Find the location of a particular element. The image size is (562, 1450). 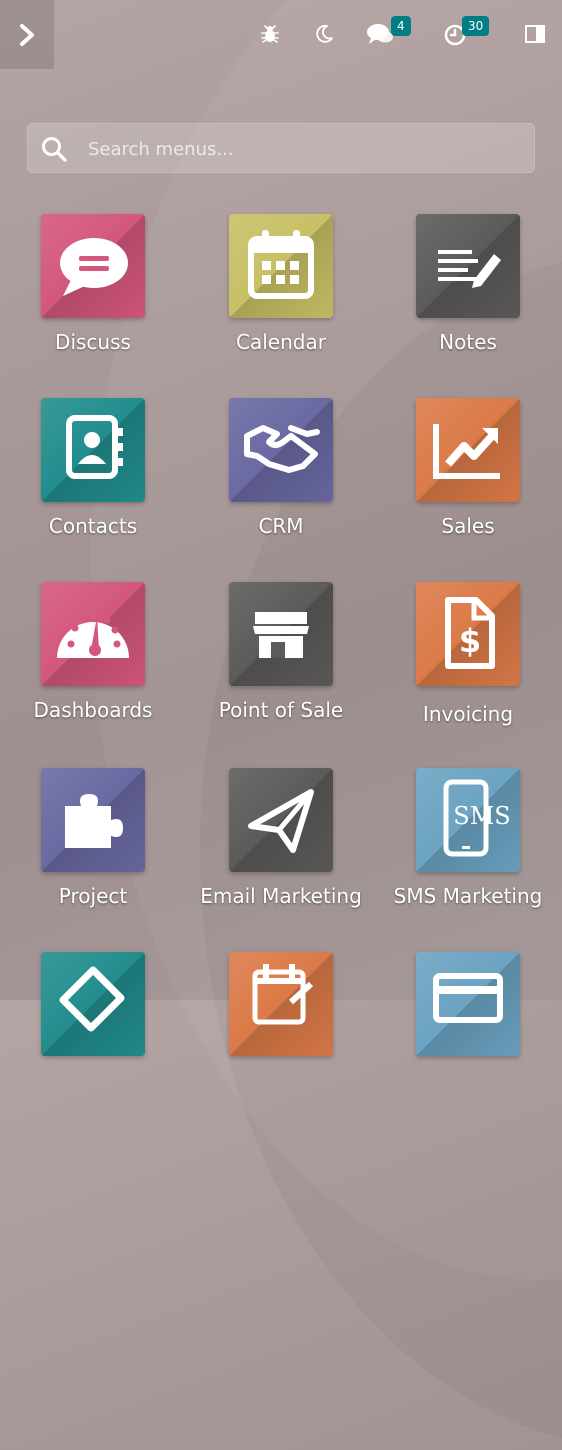

moon-icon is located at coordinates (324, 33).